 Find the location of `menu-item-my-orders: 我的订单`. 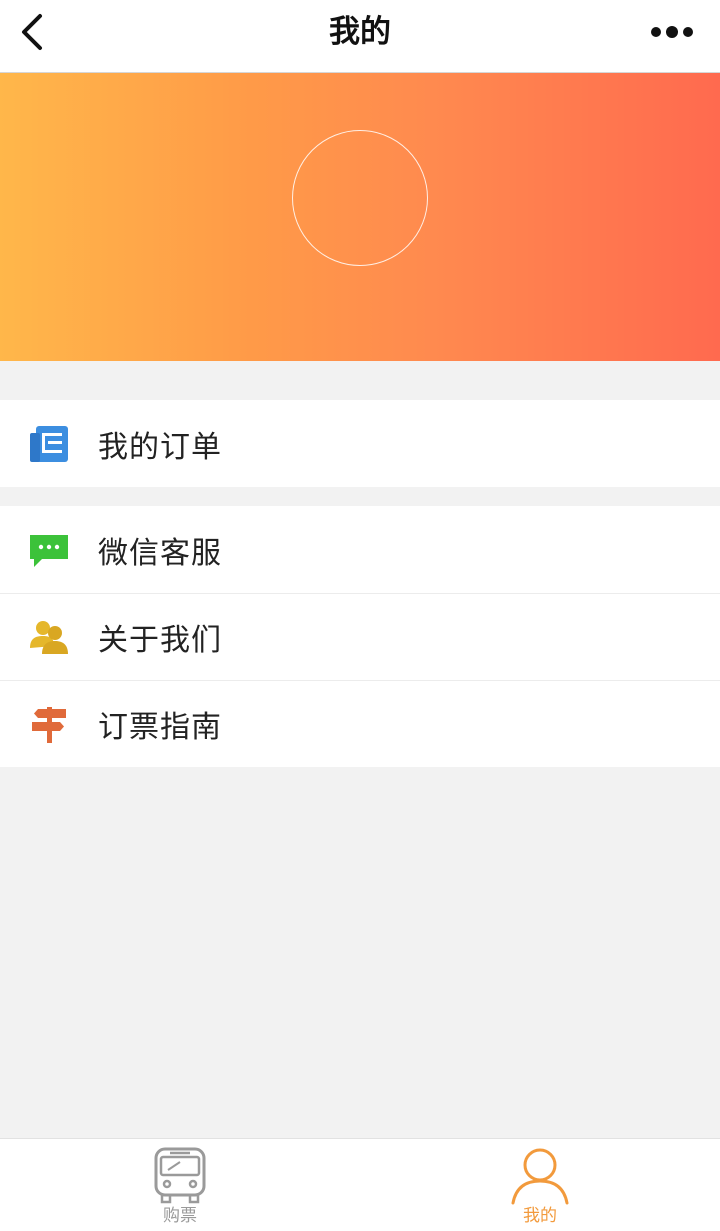

menu-item-my-orders: 我的订单 is located at coordinates (360, 443).